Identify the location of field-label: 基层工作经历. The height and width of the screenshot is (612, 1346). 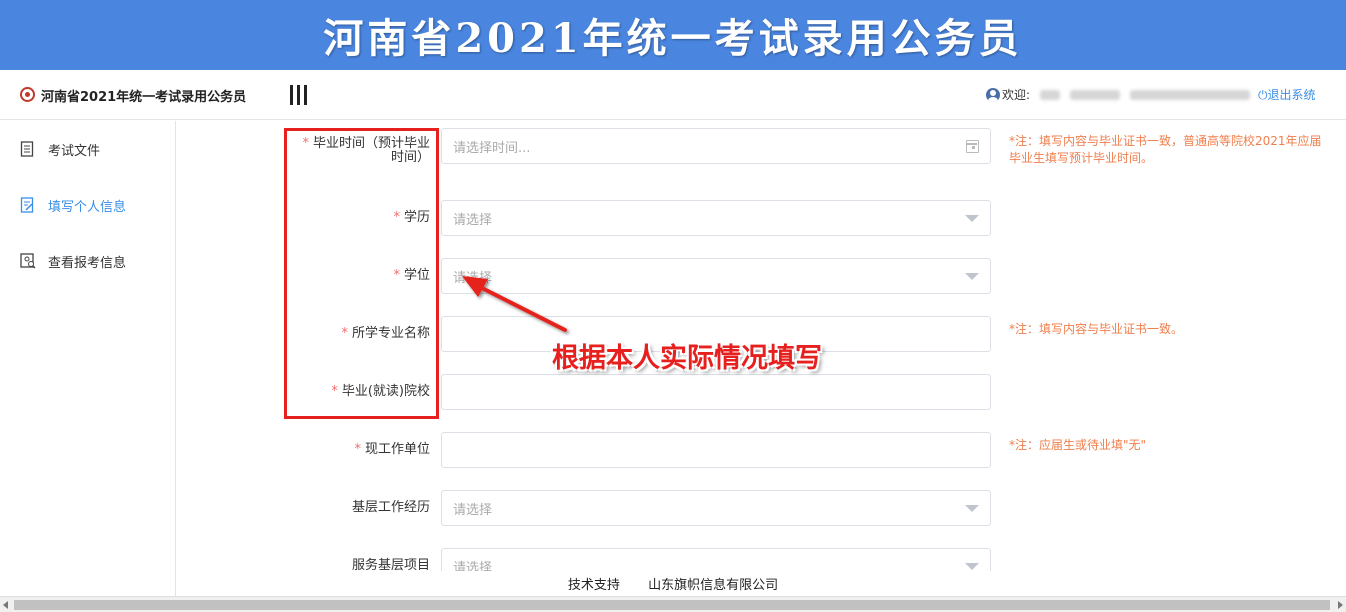
(390, 507).